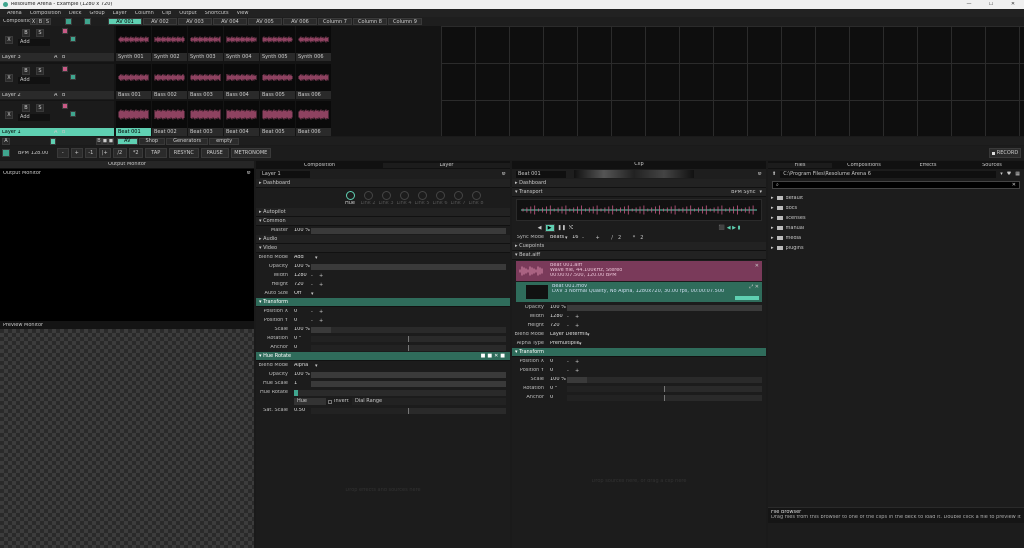  I want to click on path-field: C:\Program Files\Resolume Arena 6, so click(888, 174).